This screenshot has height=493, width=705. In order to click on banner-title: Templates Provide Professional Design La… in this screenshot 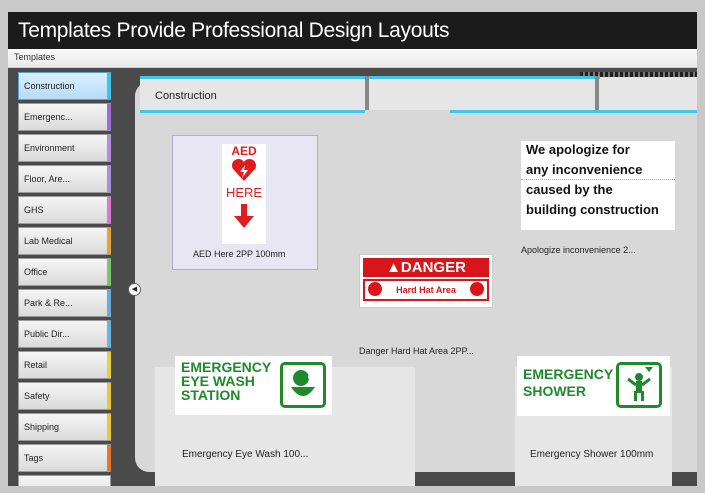, I will do `click(352, 30)`.